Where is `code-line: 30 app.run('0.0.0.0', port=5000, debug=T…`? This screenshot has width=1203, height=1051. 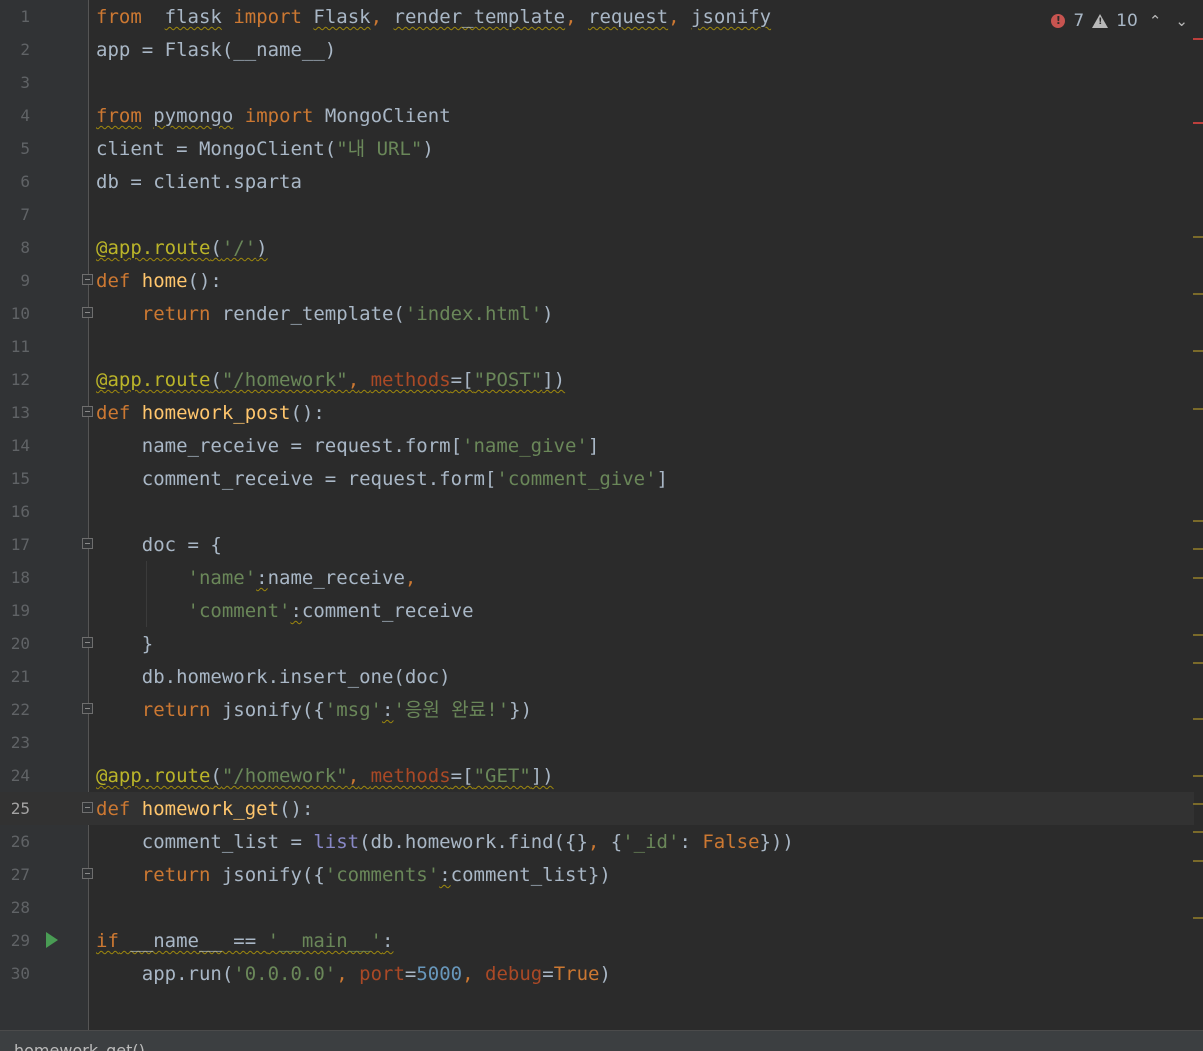 code-line: 30 app.run('0.0.0.0', port=5000, debug=T… is located at coordinates (597, 973).